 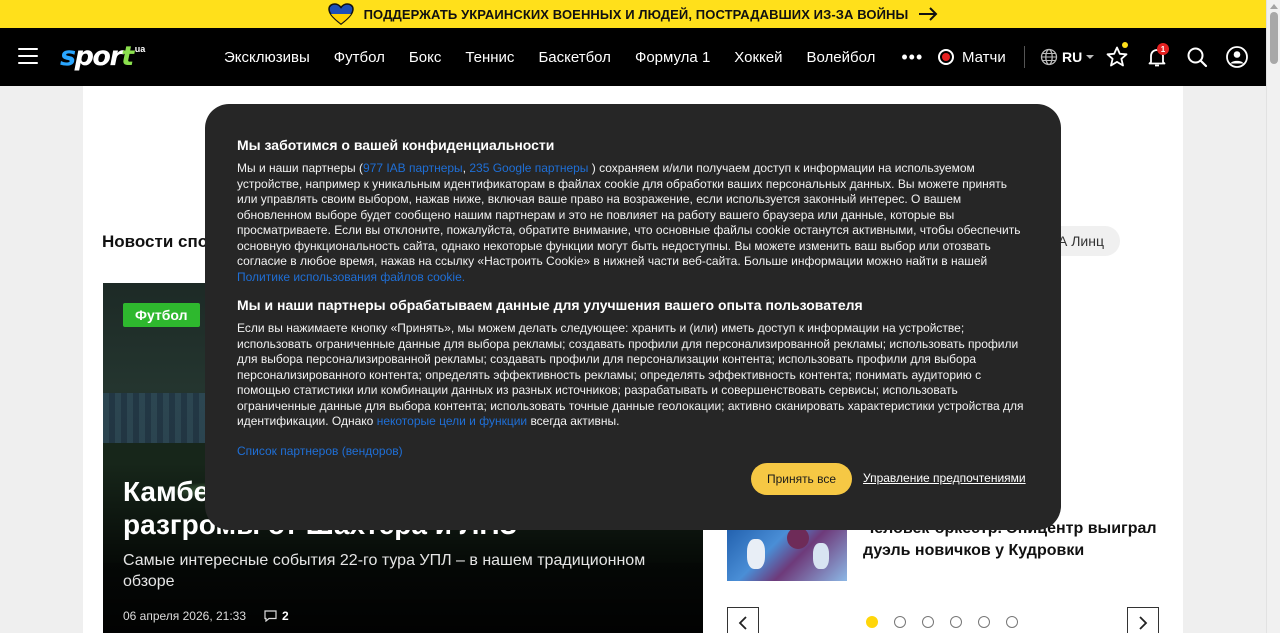 I want to click on nav-item-exclusives: Эксклюзивы, so click(x=267, y=57).